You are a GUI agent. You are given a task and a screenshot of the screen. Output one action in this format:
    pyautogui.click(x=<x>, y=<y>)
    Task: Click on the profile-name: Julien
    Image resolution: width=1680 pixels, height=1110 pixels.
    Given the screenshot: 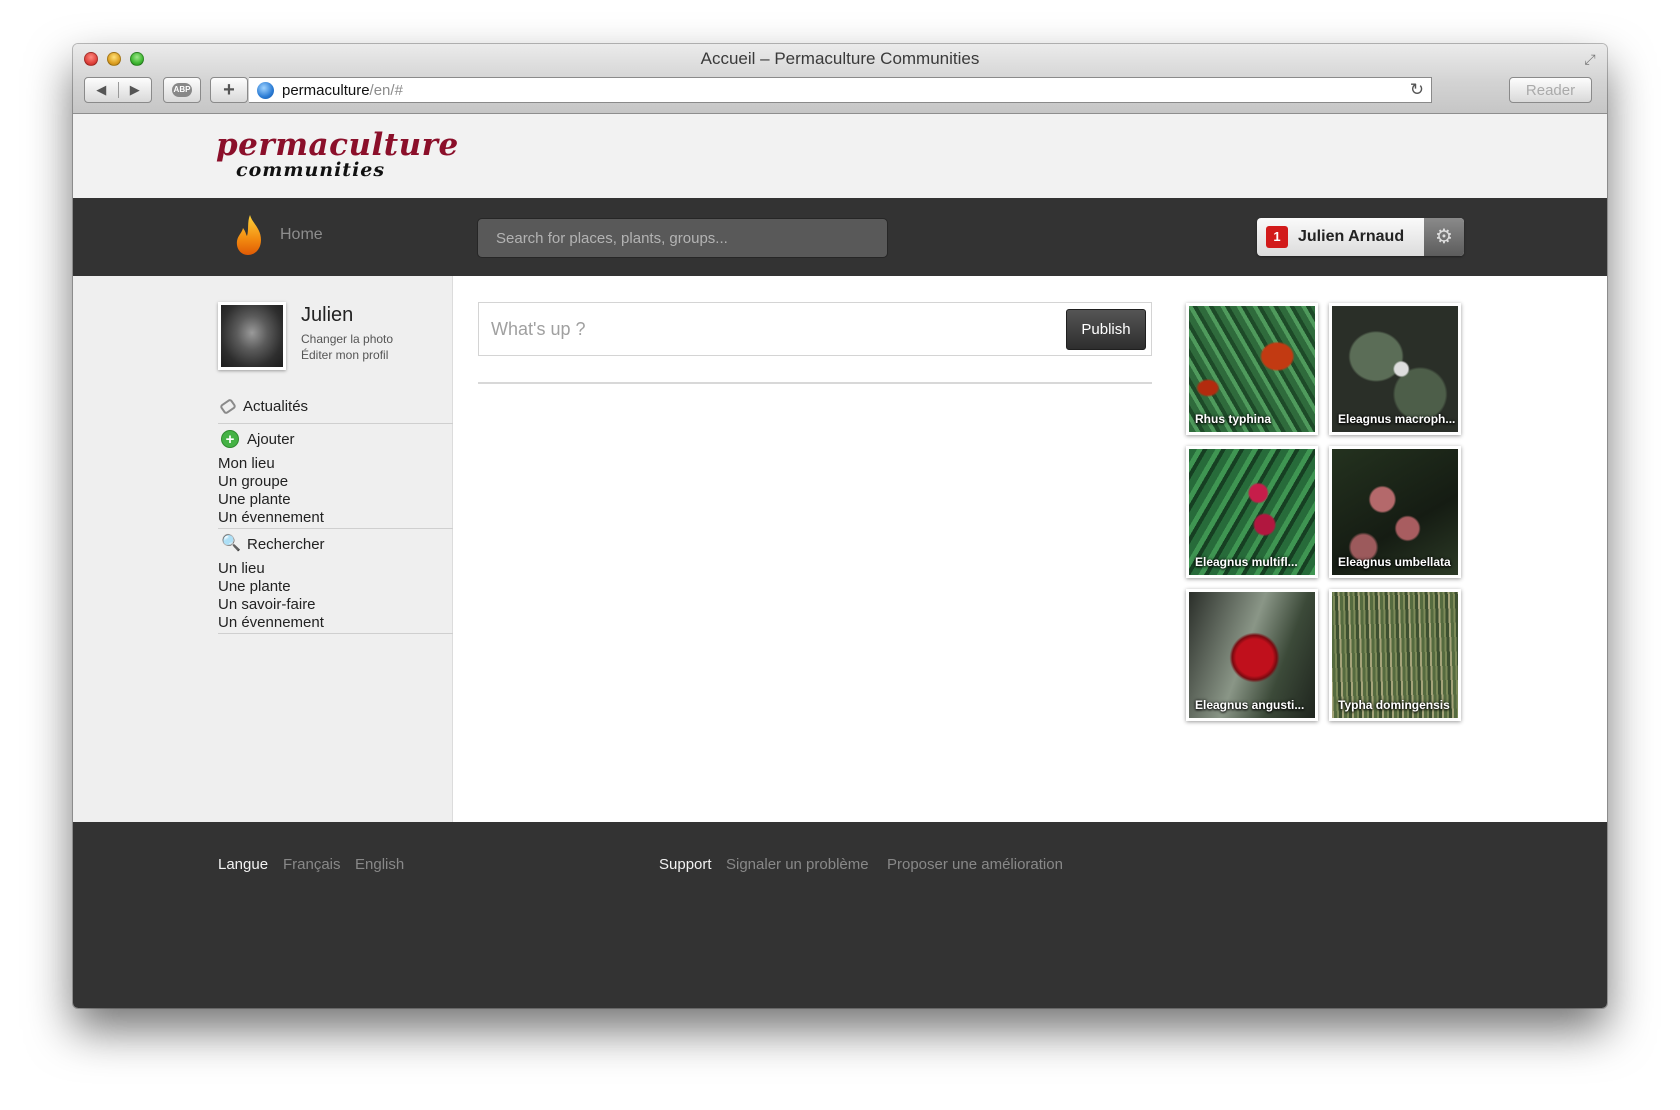 What is the action you would take?
    pyautogui.click(x=327, y=315)
    